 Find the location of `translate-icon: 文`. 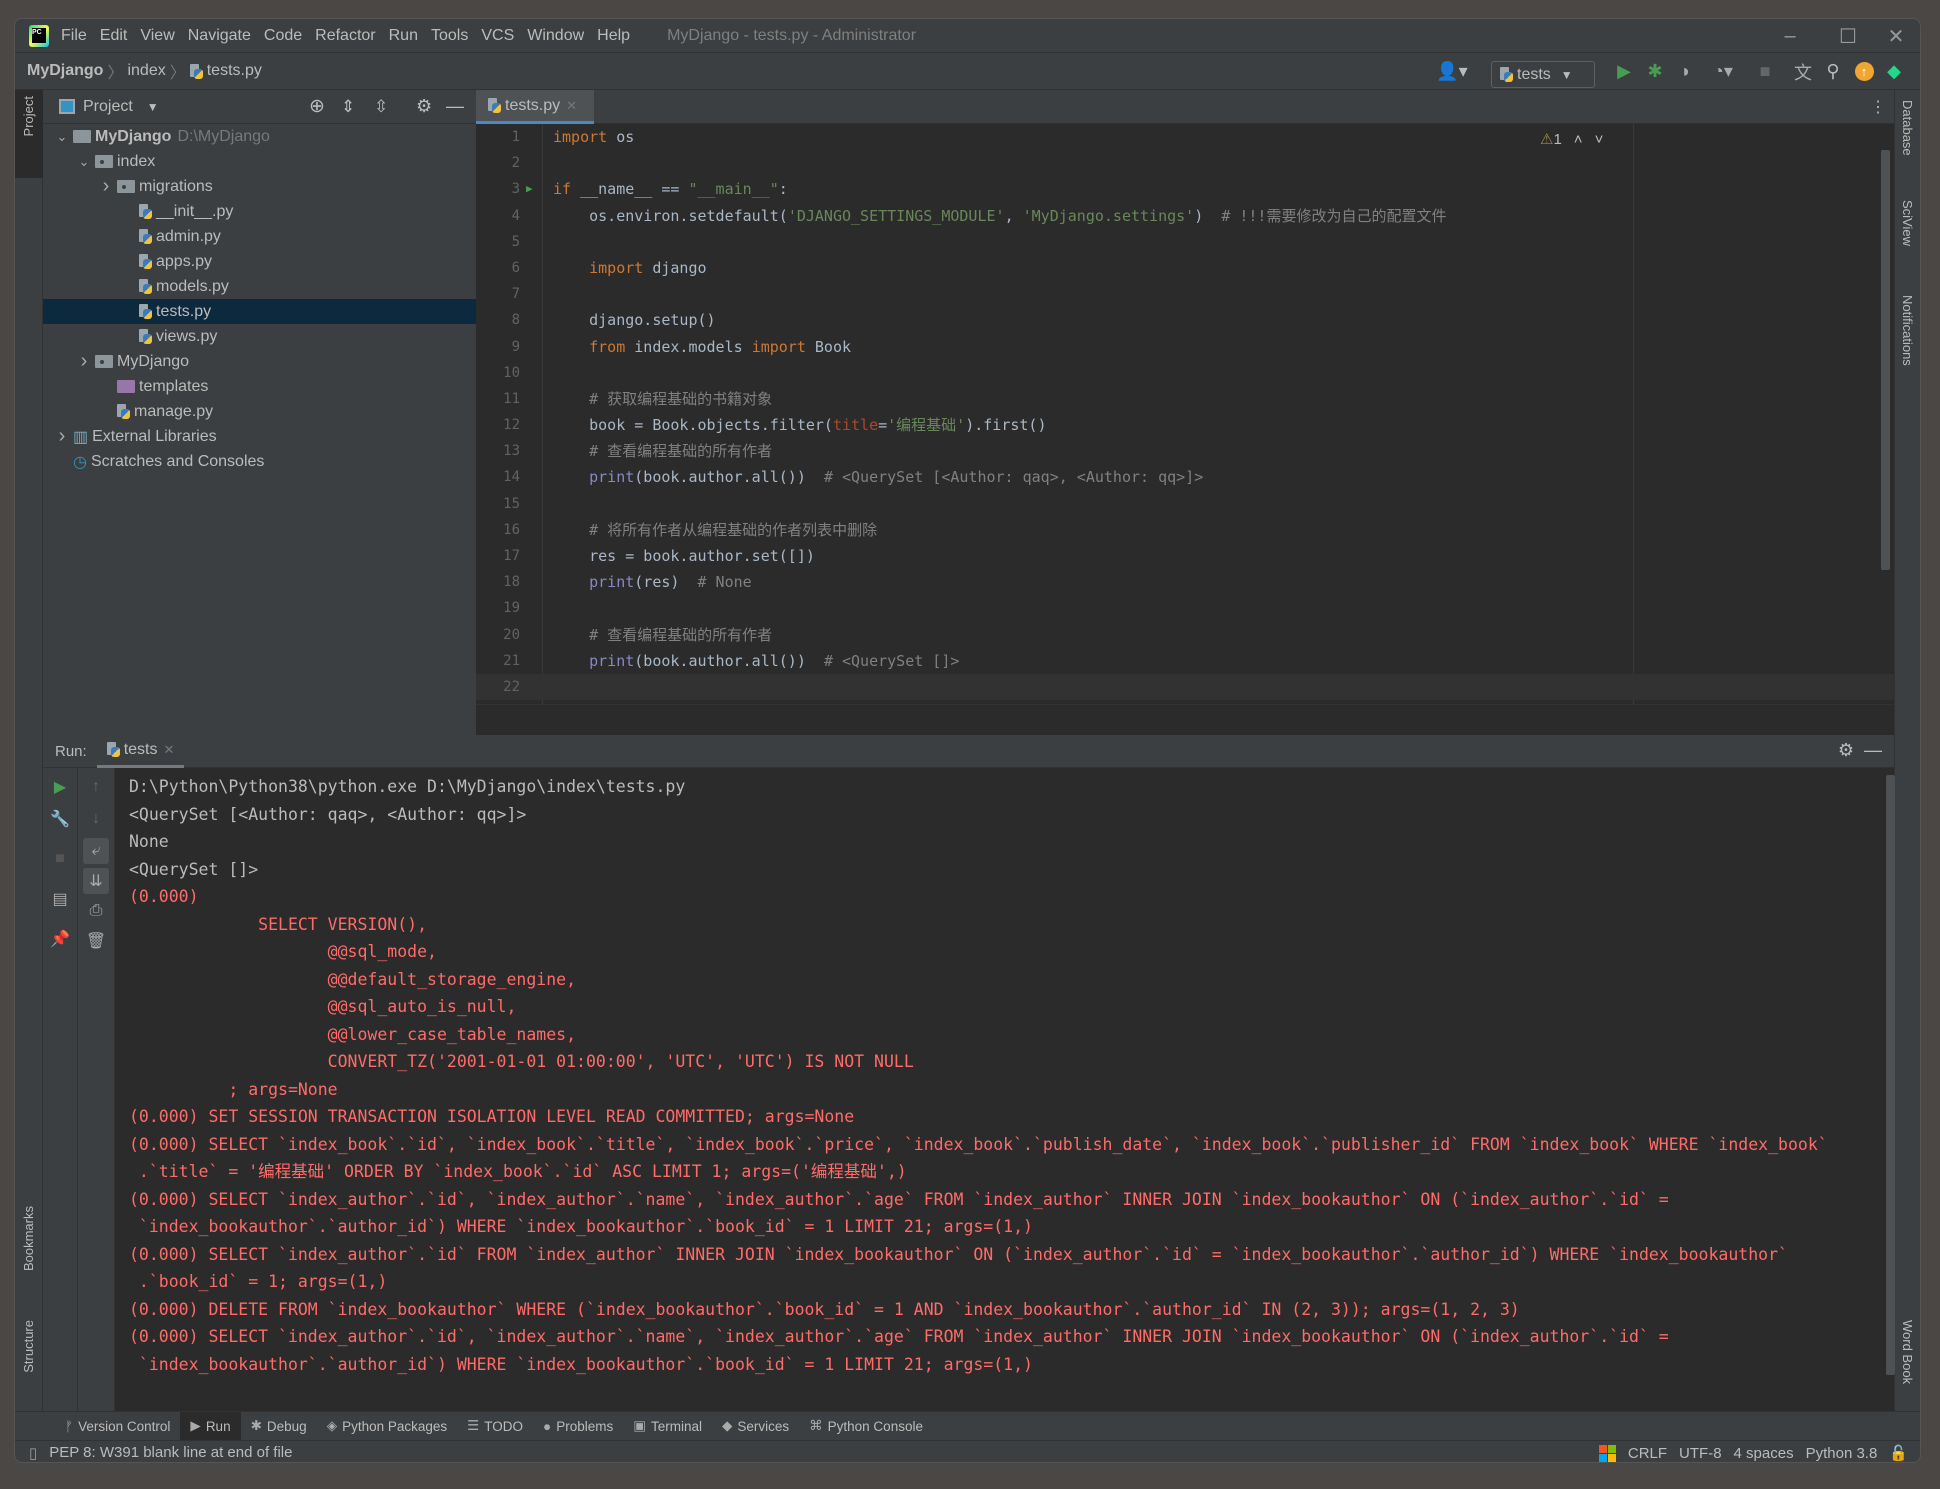

translate-icon: 文 is located at coordinates (1803, 71).